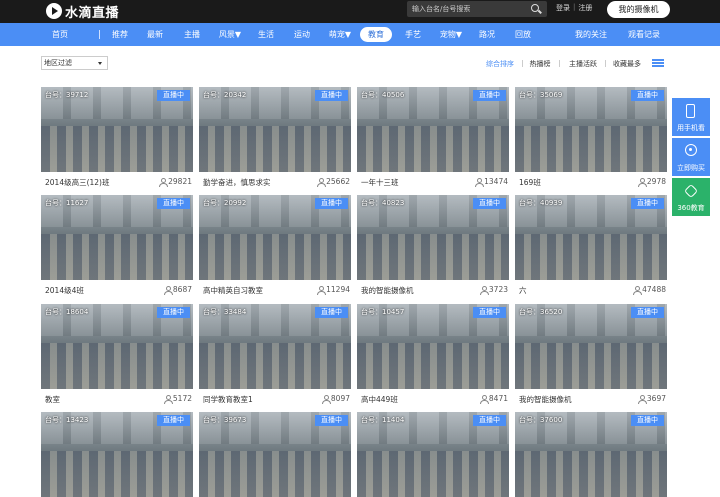 This screenshot has height=497, width=720. What do you see at coordinates (498, 398) in the screenshot?
I see `viewer-count-value: 8471` at bounding box center [498, 398].